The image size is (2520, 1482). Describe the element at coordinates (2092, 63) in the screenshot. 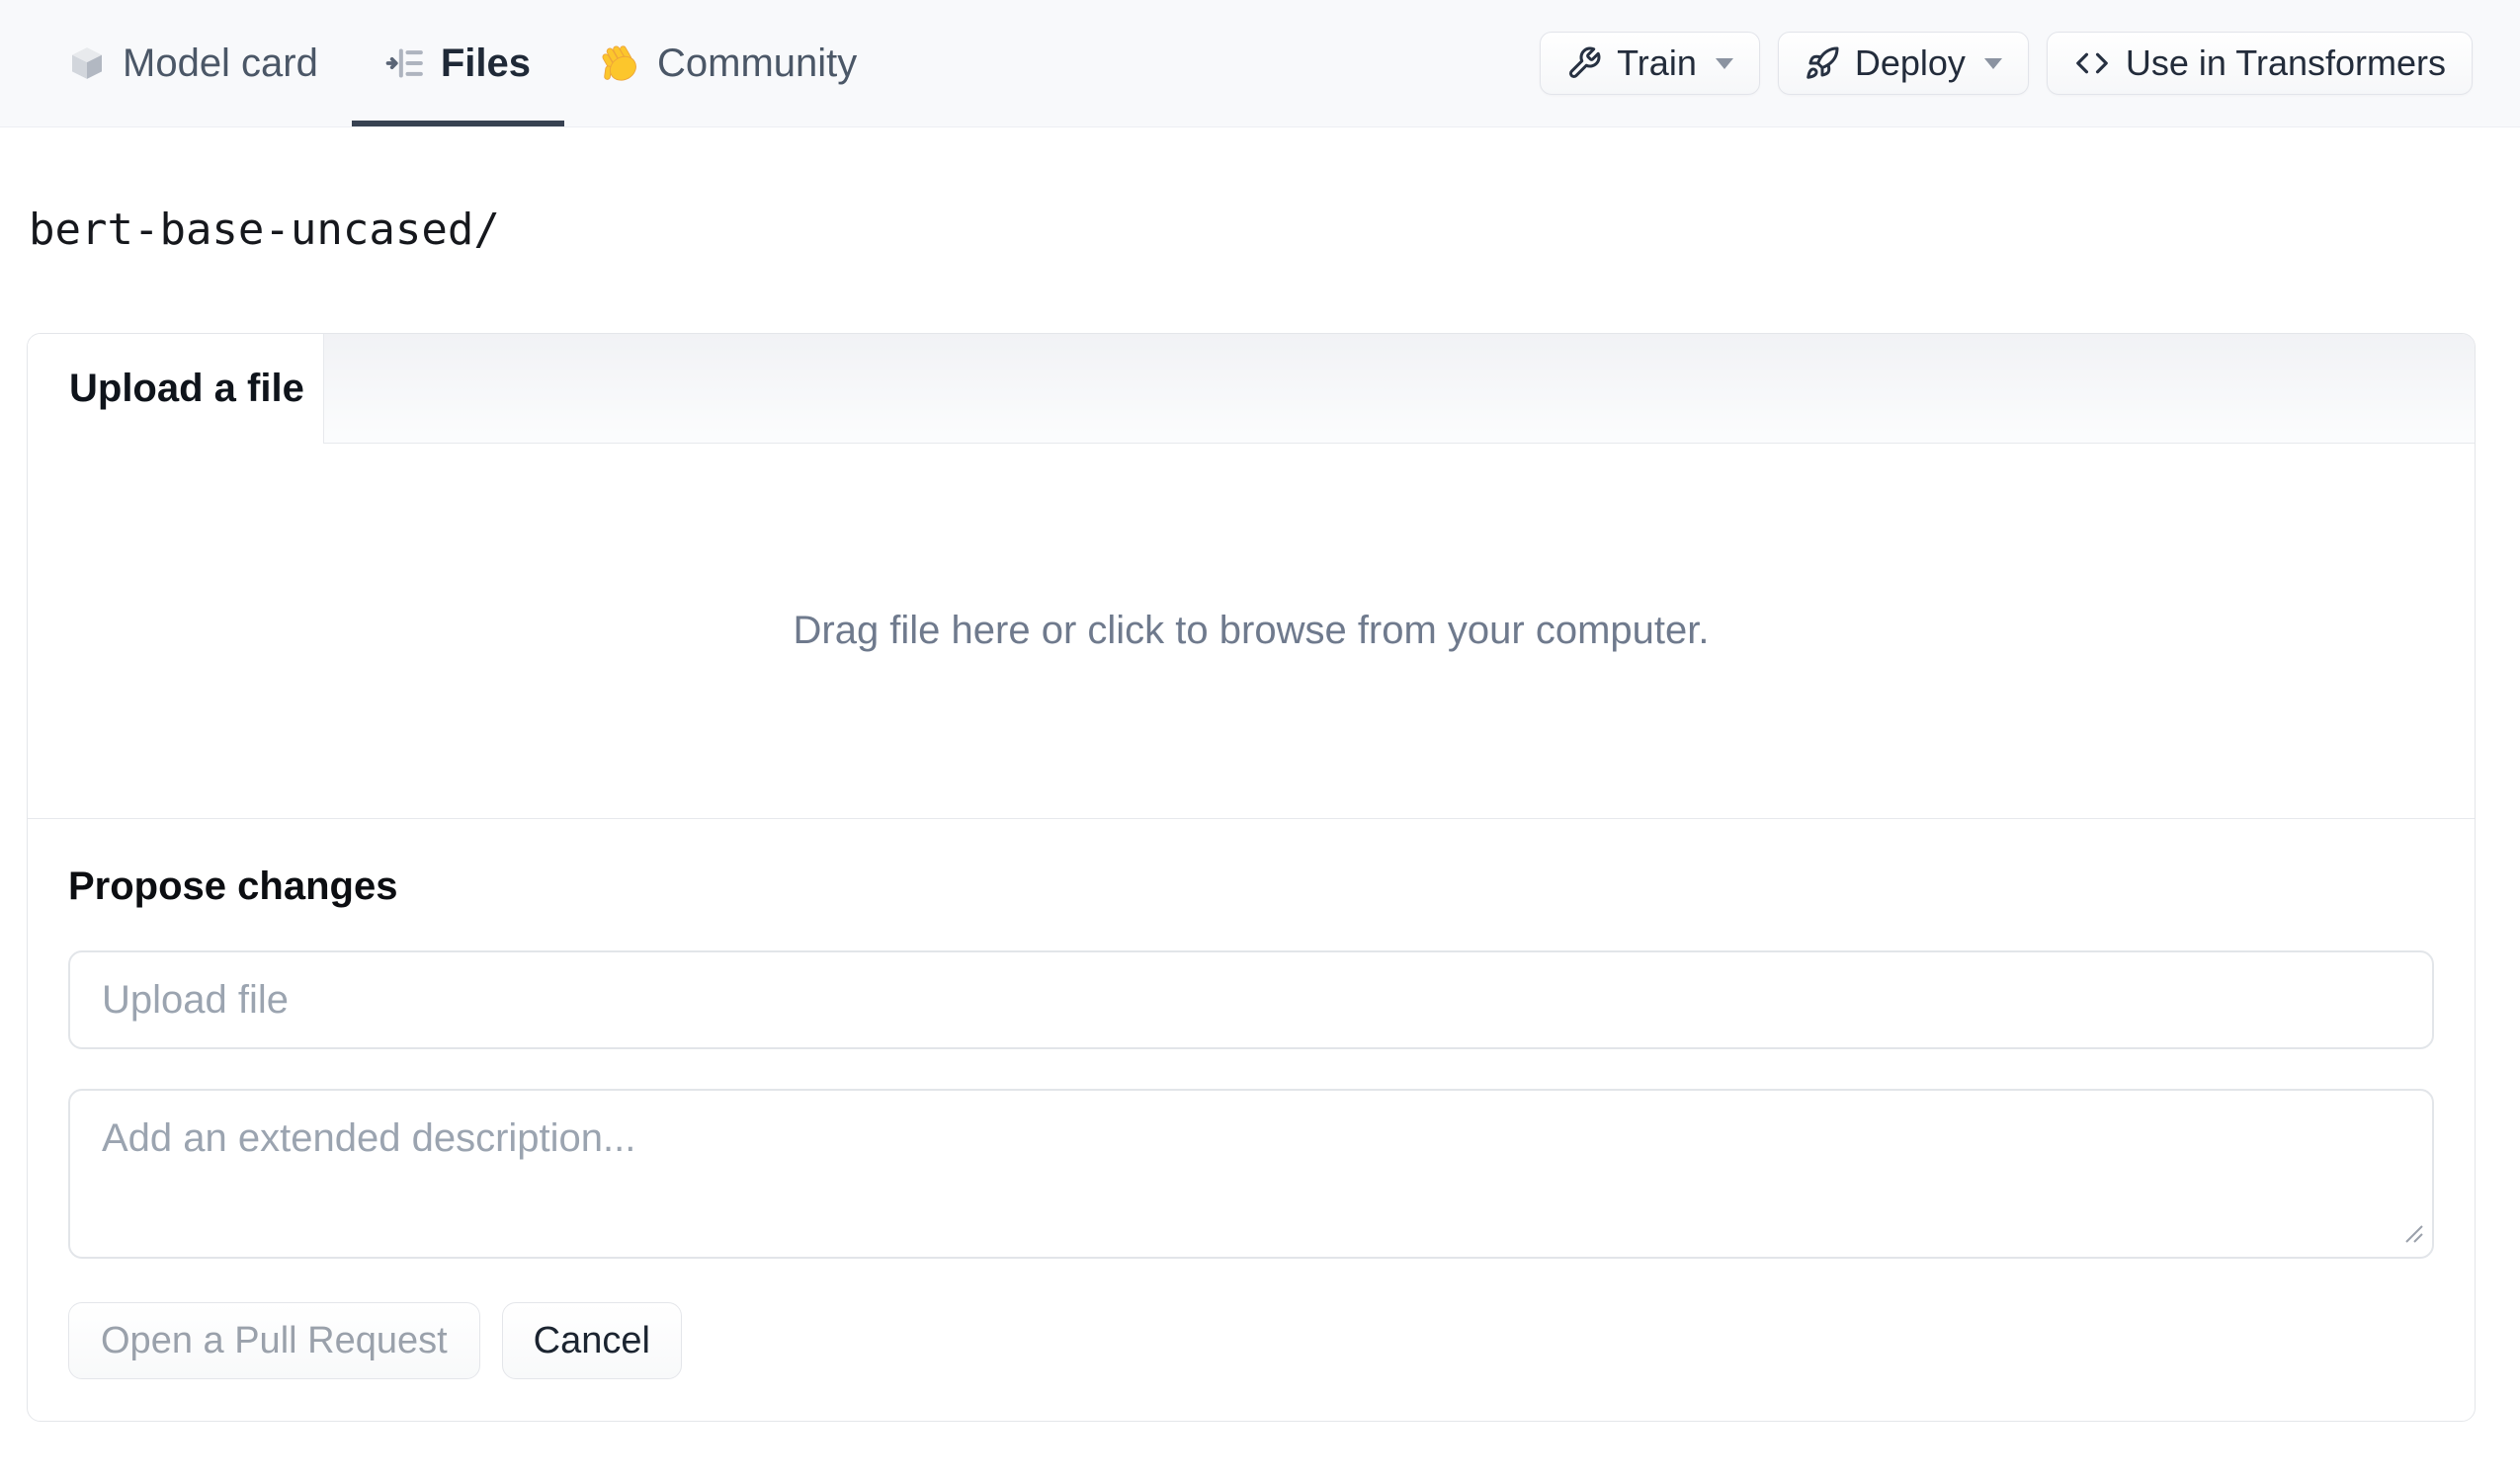

I see `code-icon` at that location.